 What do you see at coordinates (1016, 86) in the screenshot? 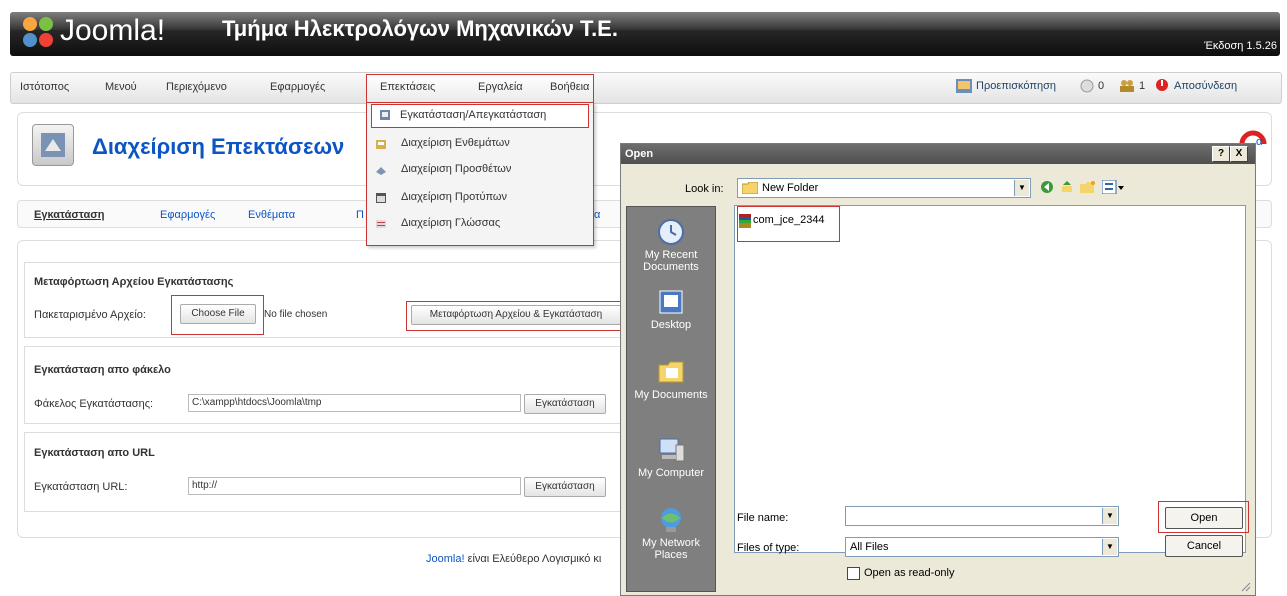
I see `preview-link: Προεπισκόπηση` at bounding box center [1016, 86].